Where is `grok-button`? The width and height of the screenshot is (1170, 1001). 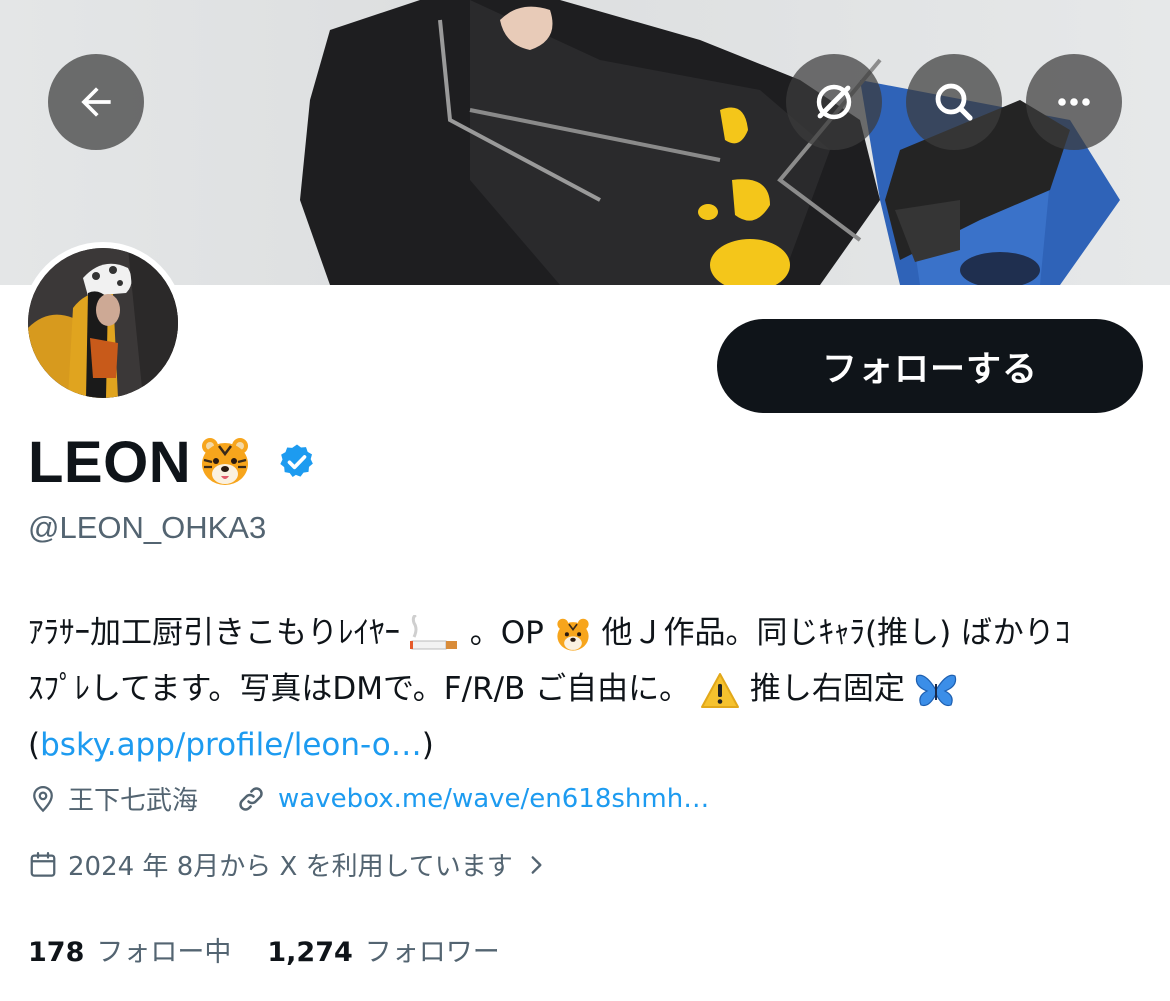 grok-button is located at coordinates (834, 102).